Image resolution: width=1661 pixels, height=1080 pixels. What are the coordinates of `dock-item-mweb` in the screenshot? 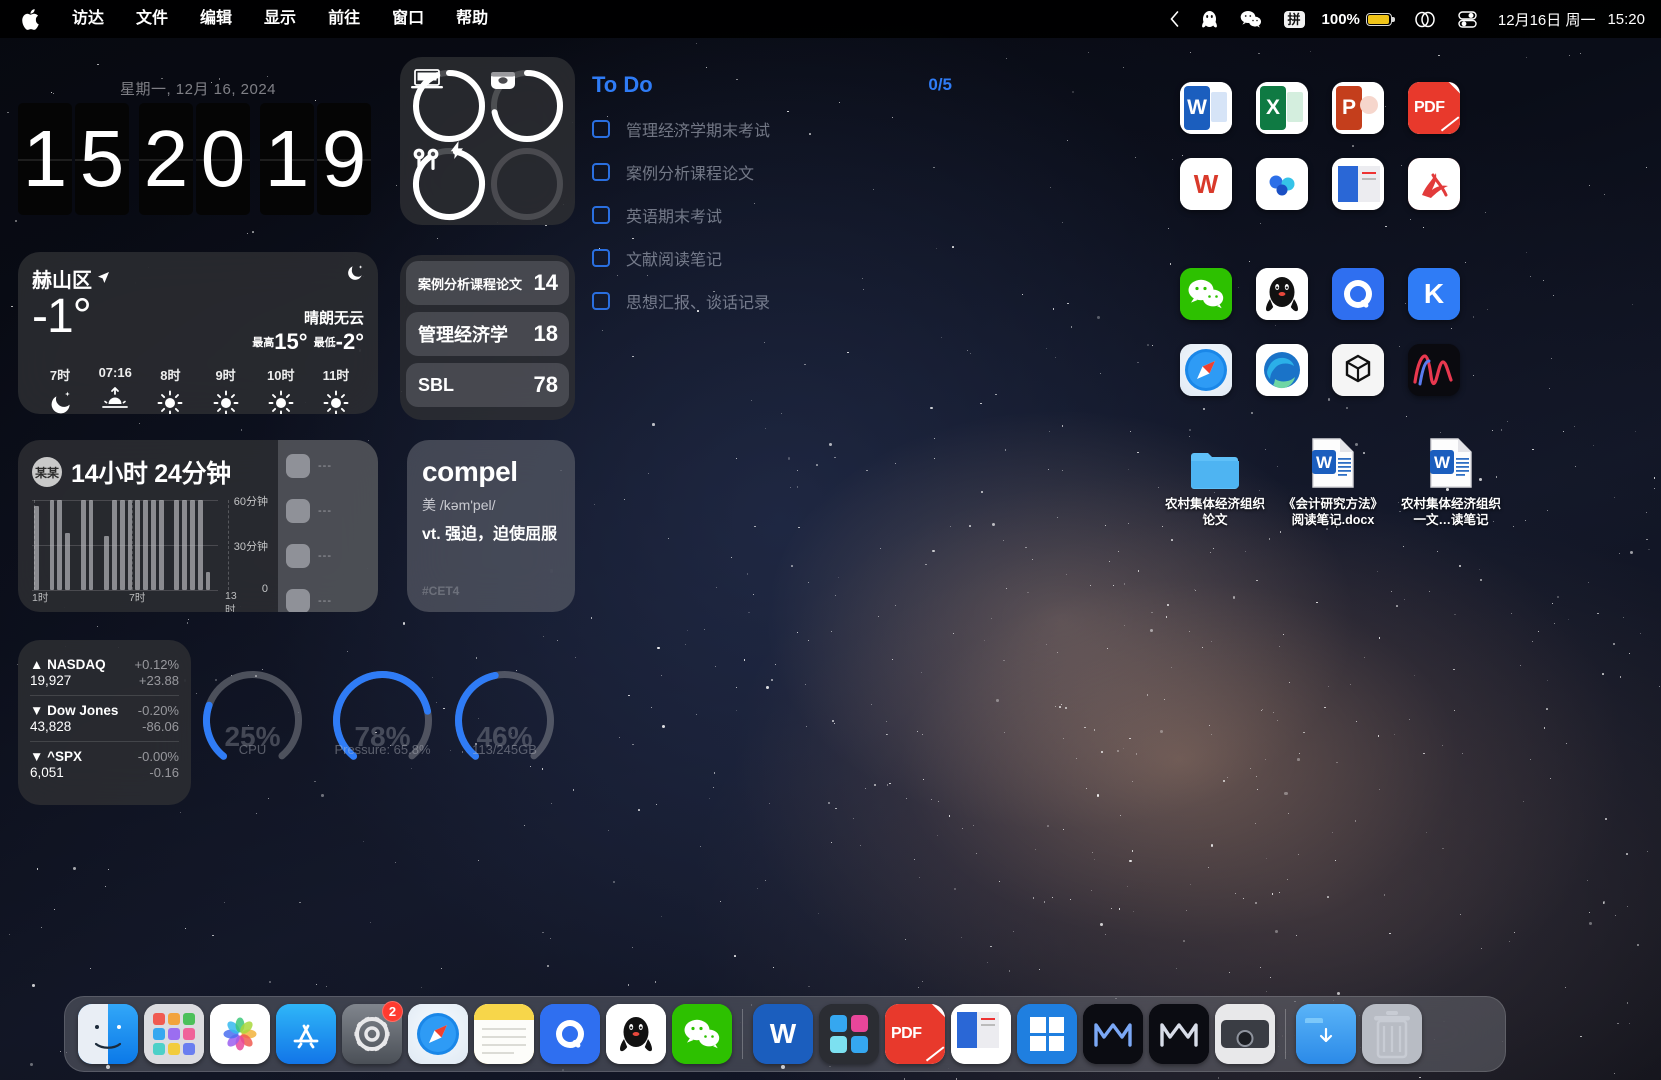 It's located at (1113, 1034).